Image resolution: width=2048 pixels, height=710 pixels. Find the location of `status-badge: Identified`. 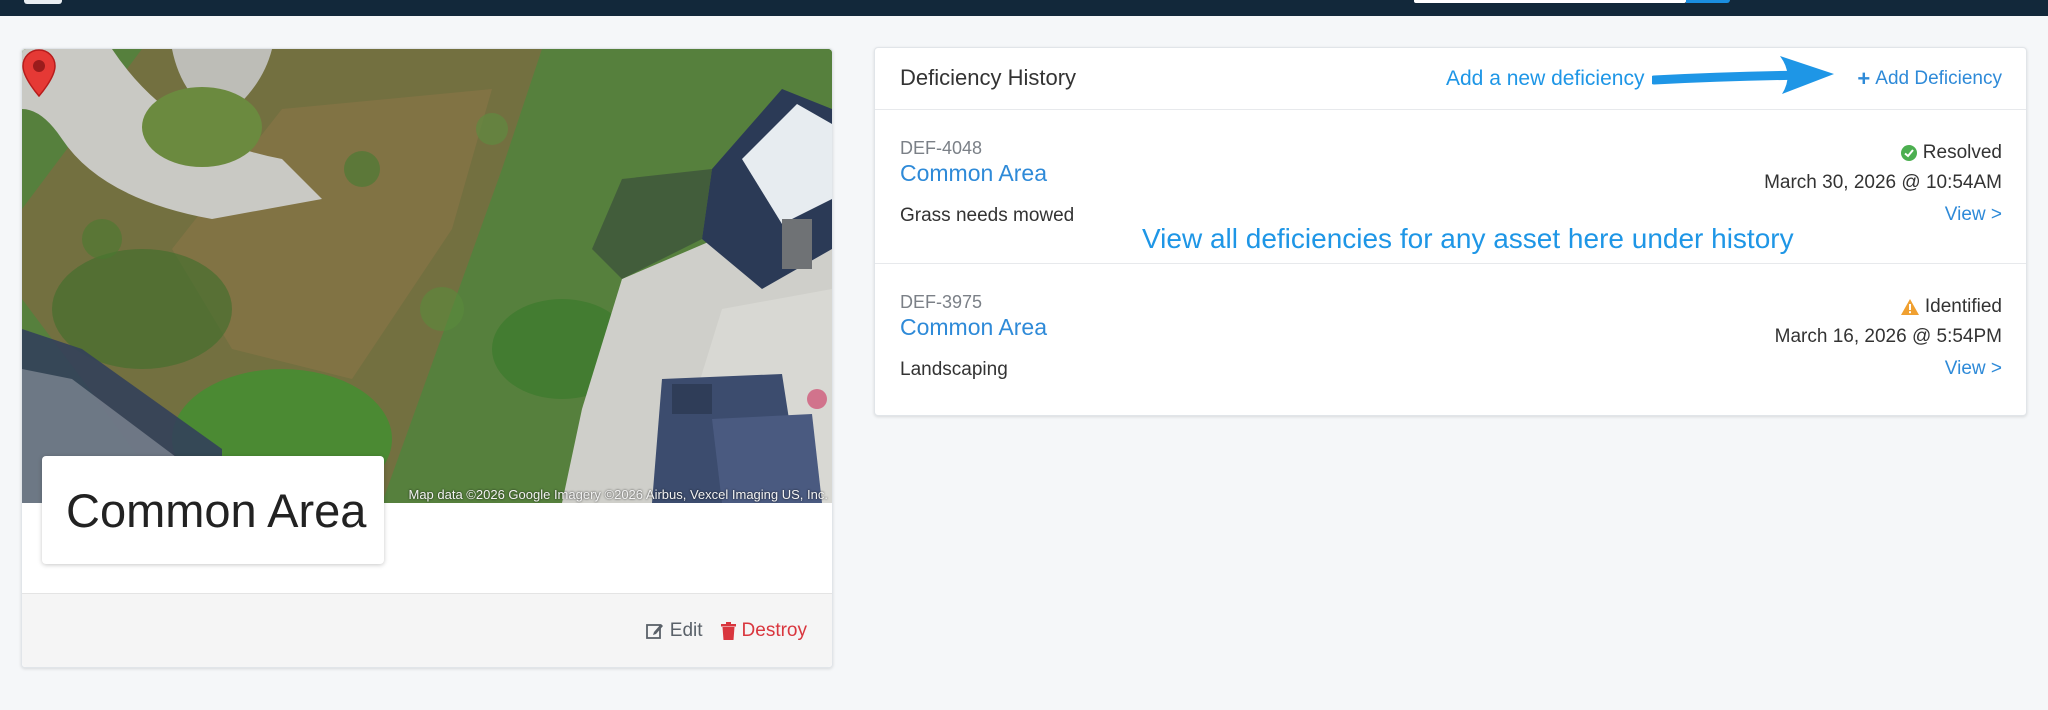

status-badge: Identified is located at coordinates (1951, 307).